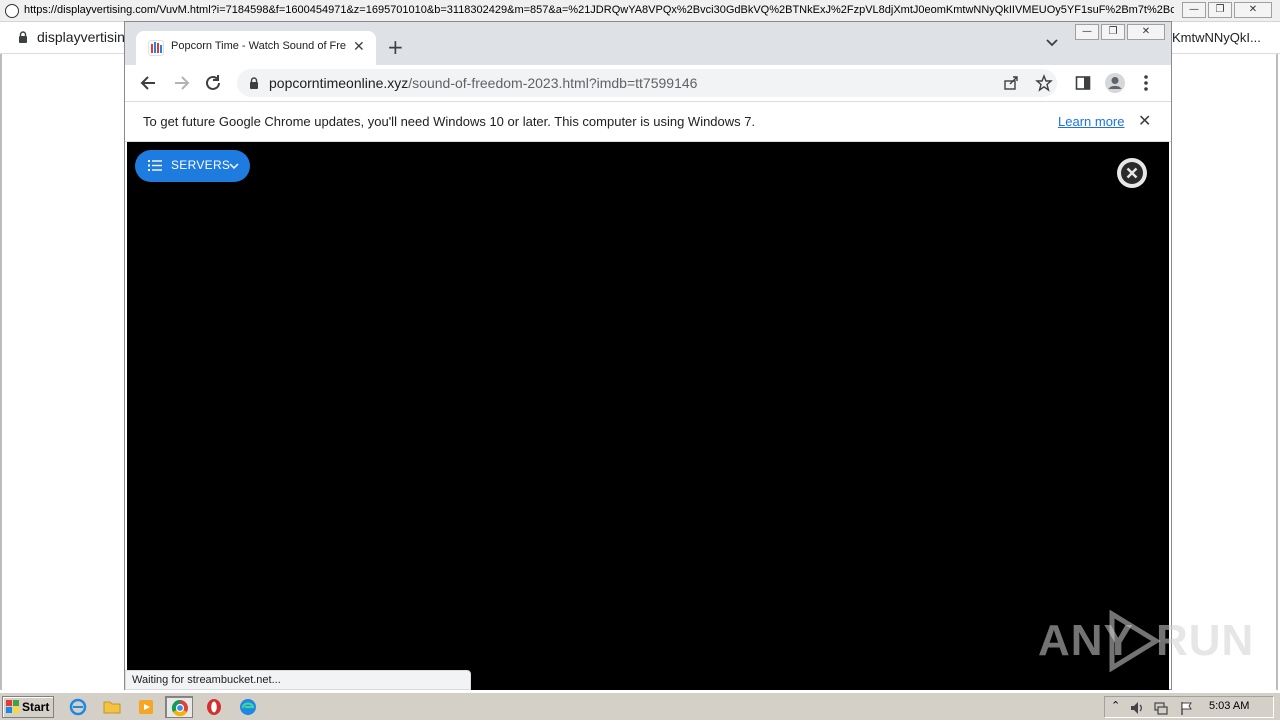 The image size is (1280, 723). I want to click on learn-more-link: Learn more, so click(1091, 121).